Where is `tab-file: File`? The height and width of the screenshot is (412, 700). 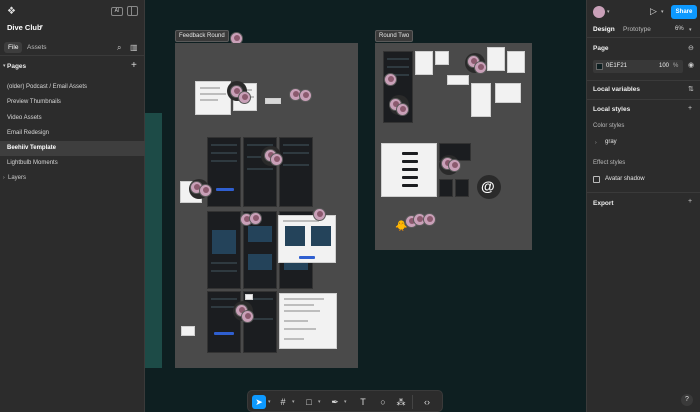
tab-file: File is located at coordinates (13, 47).